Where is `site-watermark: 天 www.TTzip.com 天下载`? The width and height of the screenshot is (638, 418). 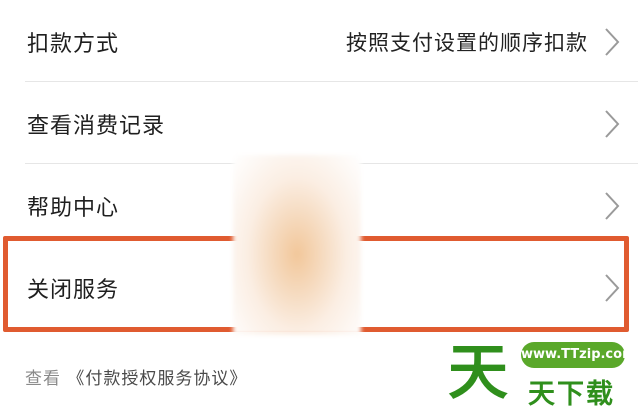
site-watermark: 天 www.TTzip.com 天下载 is located at coordinates (542, 375).